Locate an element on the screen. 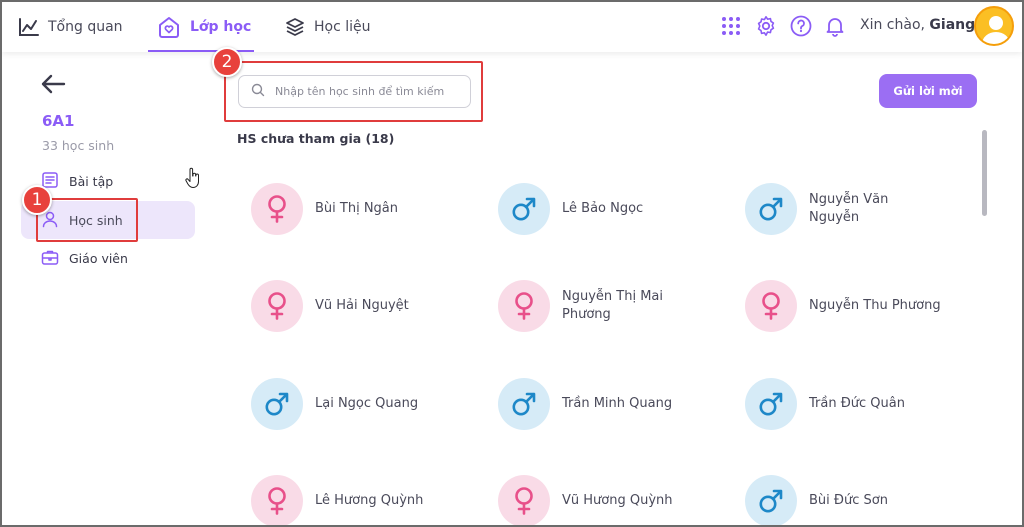 The image size is (1024, 527). send-invite-button: Gửi lời mời is located at coordinates (928, 91).